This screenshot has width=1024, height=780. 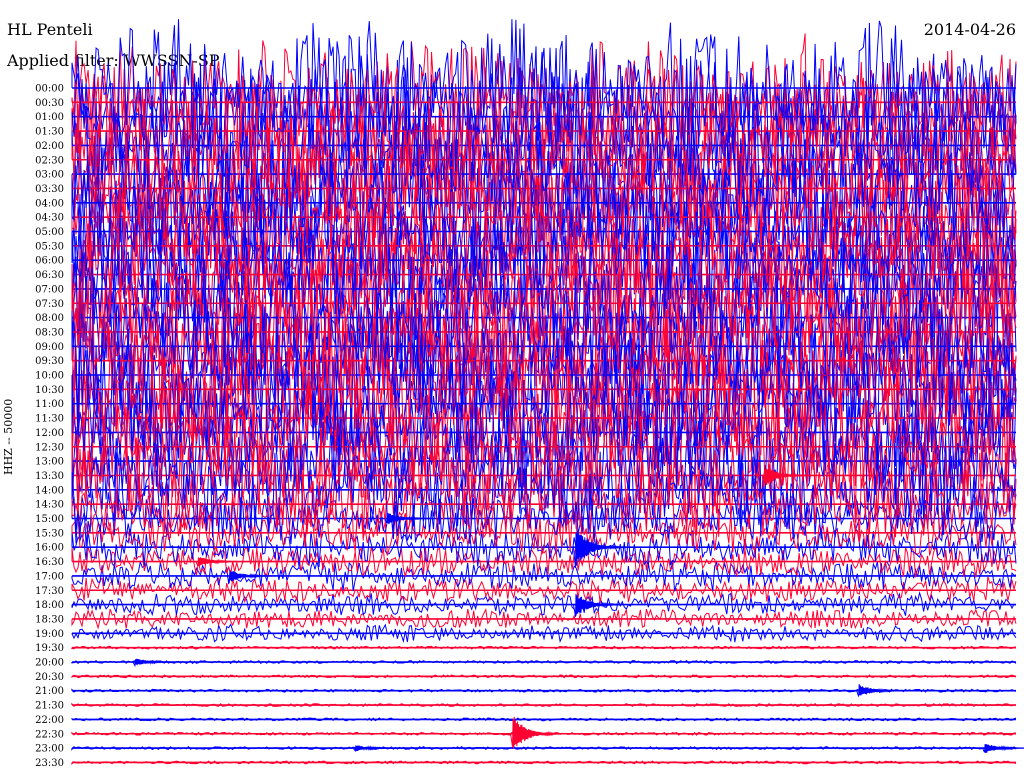 I want to click on time-tick-label: 08:30, so click(x=49, y=332).